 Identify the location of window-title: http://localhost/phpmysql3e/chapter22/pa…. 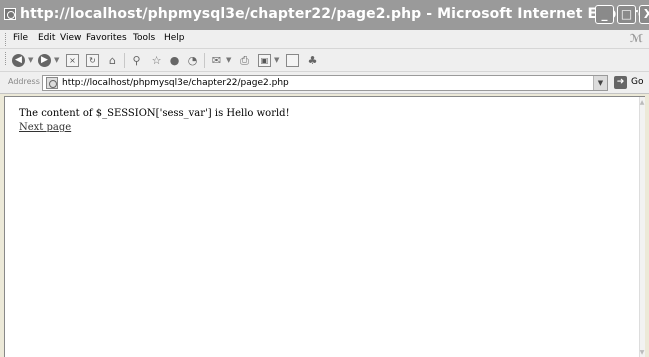
(334, 14).